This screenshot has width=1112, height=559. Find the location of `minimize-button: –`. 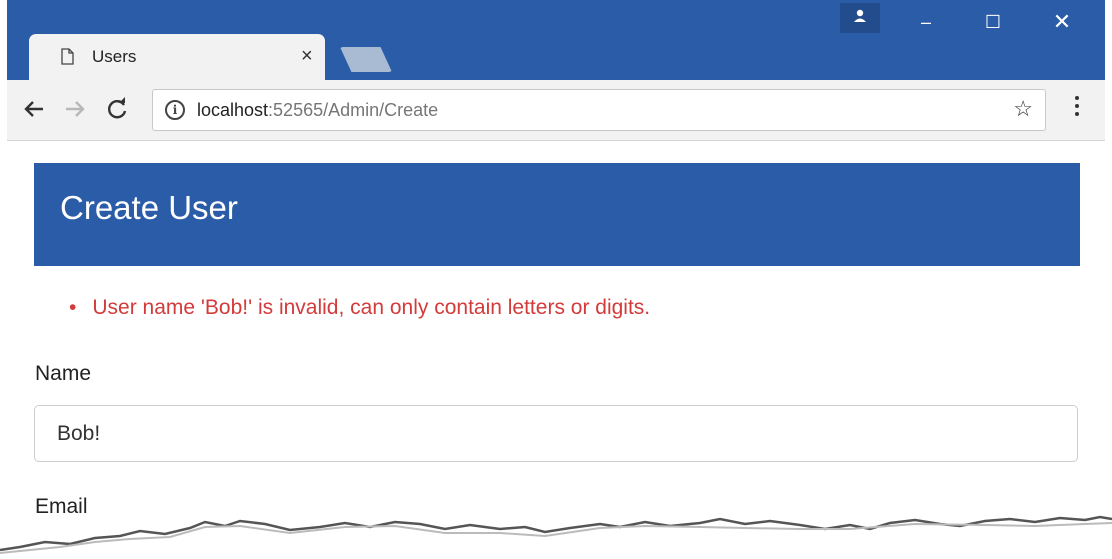

minimize-button: – is located at coordinates (926, 22).